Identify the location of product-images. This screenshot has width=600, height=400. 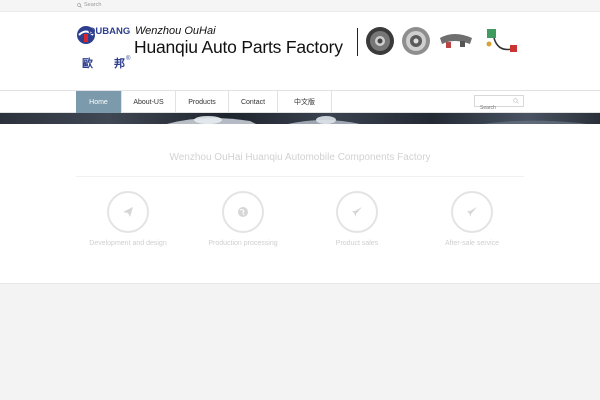
(441, 41).